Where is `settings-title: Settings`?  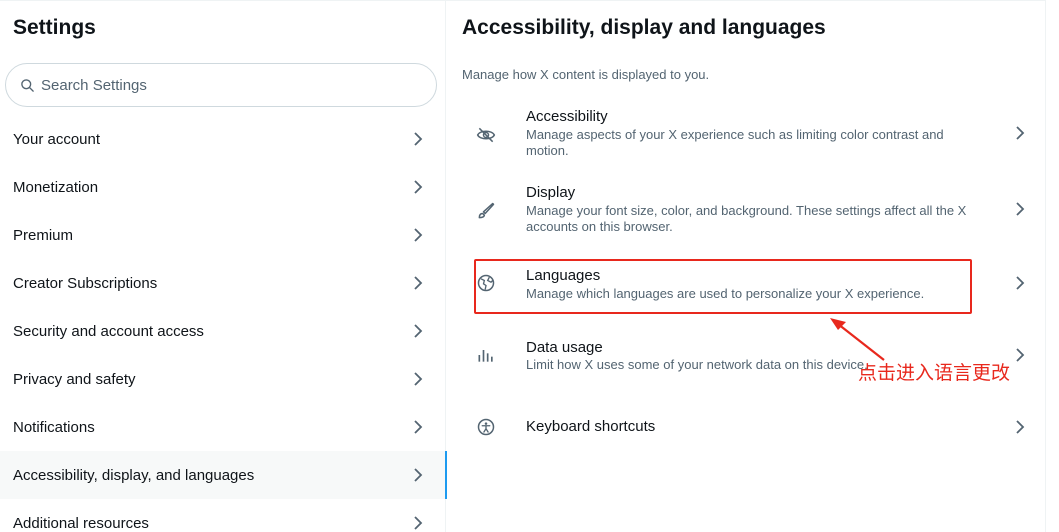
settings-title: Settings is located at coordinates (54, 27).